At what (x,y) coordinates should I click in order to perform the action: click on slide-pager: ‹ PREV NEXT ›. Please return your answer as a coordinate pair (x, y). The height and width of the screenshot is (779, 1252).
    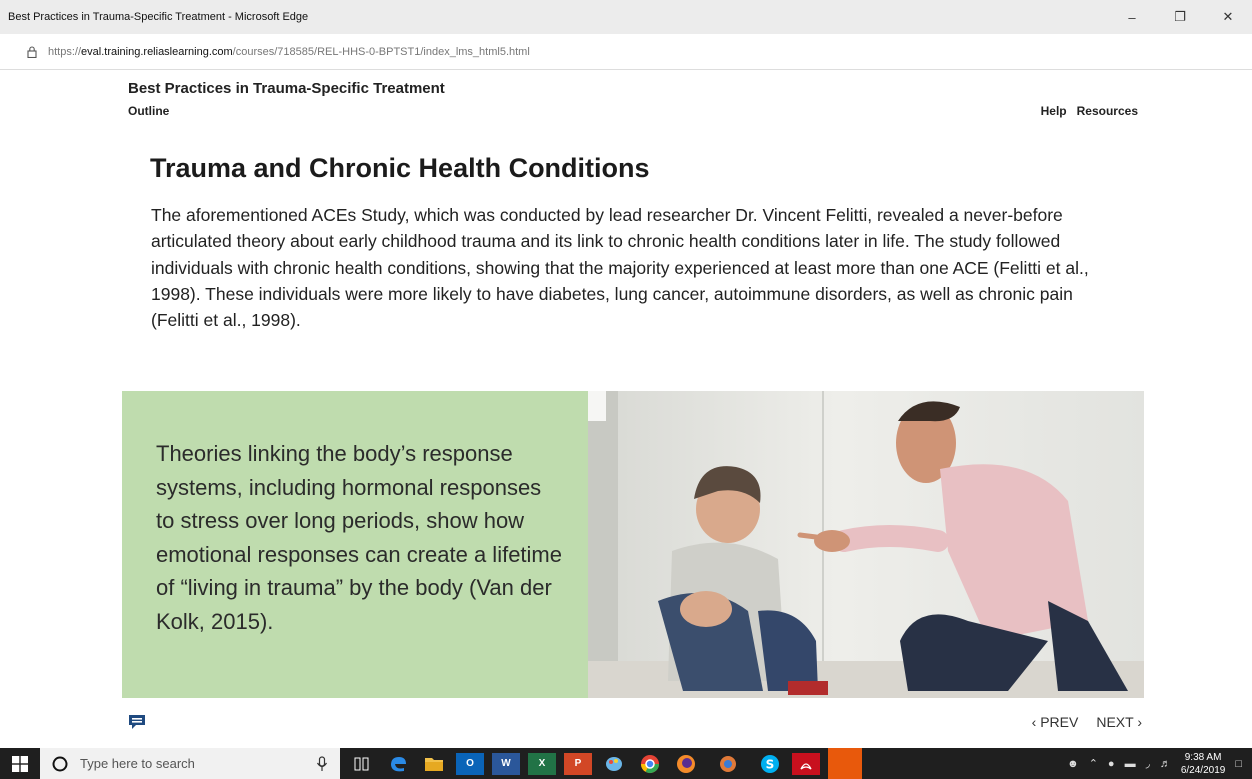
    Looking at the image, I should click on (1087, 722).